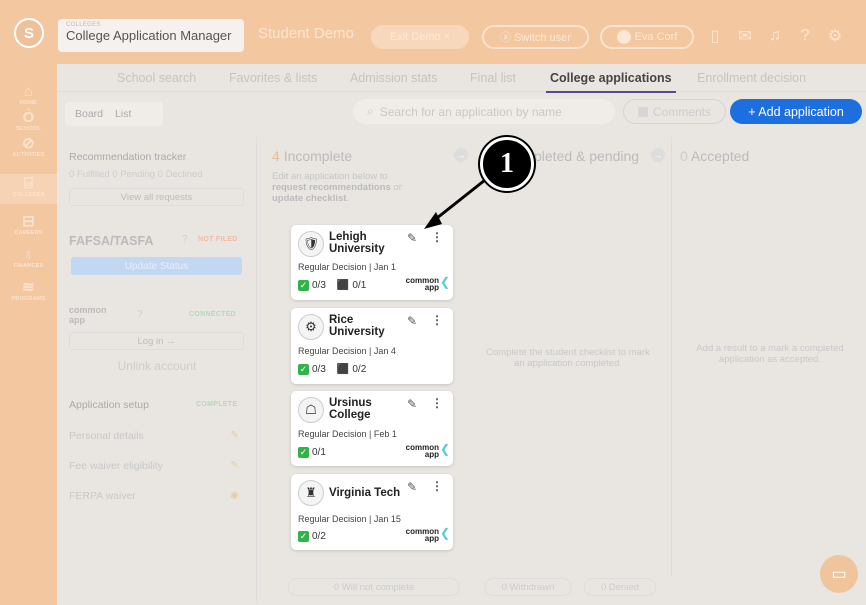  What do you see at coordinates (455, 203) in the screenshot?
I see `callout-arrow` at bounding box center [455, 203].